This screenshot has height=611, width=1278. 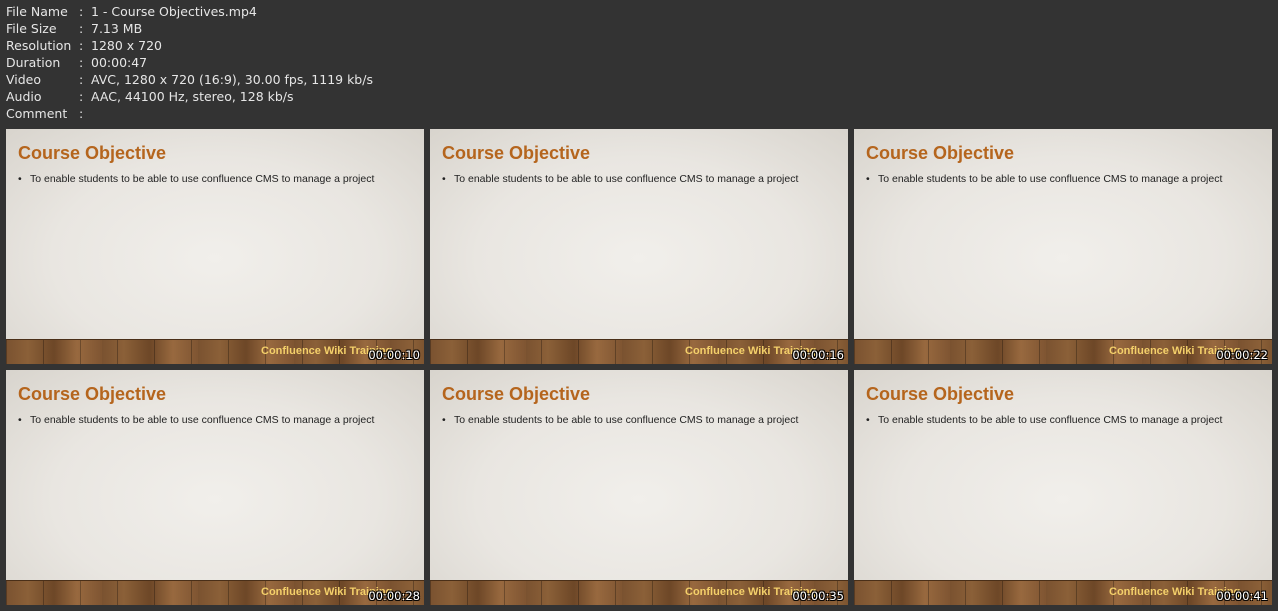 What do you see at coordinates (818, 596) in the screenshot?
I see `timestamp: 00:00:35` at bounding box center [818, 596].